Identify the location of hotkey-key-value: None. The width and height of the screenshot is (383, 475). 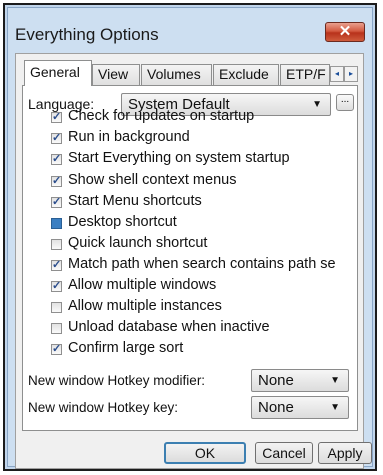
(276, 407).